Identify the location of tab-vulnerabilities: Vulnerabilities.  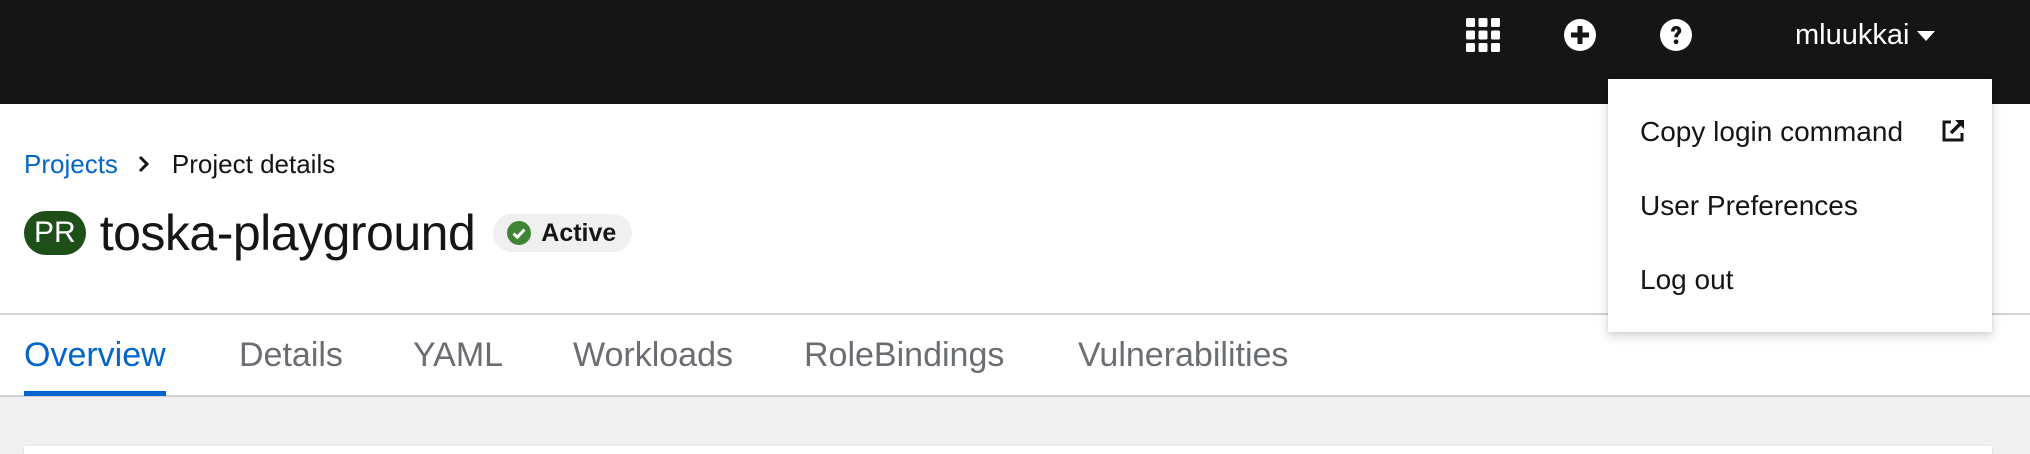
(1183, 355).